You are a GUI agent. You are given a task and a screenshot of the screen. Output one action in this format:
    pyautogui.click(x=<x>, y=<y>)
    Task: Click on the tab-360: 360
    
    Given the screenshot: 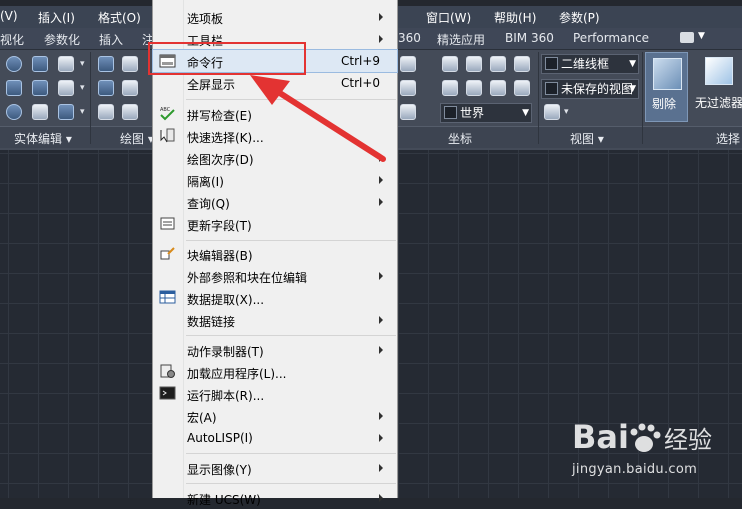 What is the action you would take?
    pyautogui.click(x=409, y=38)
    